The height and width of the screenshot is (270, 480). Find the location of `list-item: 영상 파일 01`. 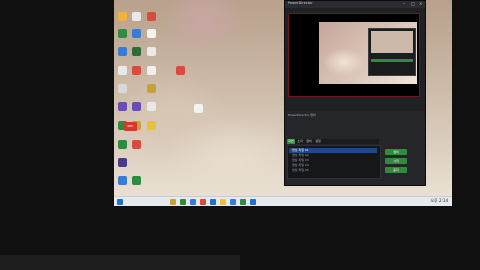

list-item: 영상 파일 01 is located at coordinates (333, 150).